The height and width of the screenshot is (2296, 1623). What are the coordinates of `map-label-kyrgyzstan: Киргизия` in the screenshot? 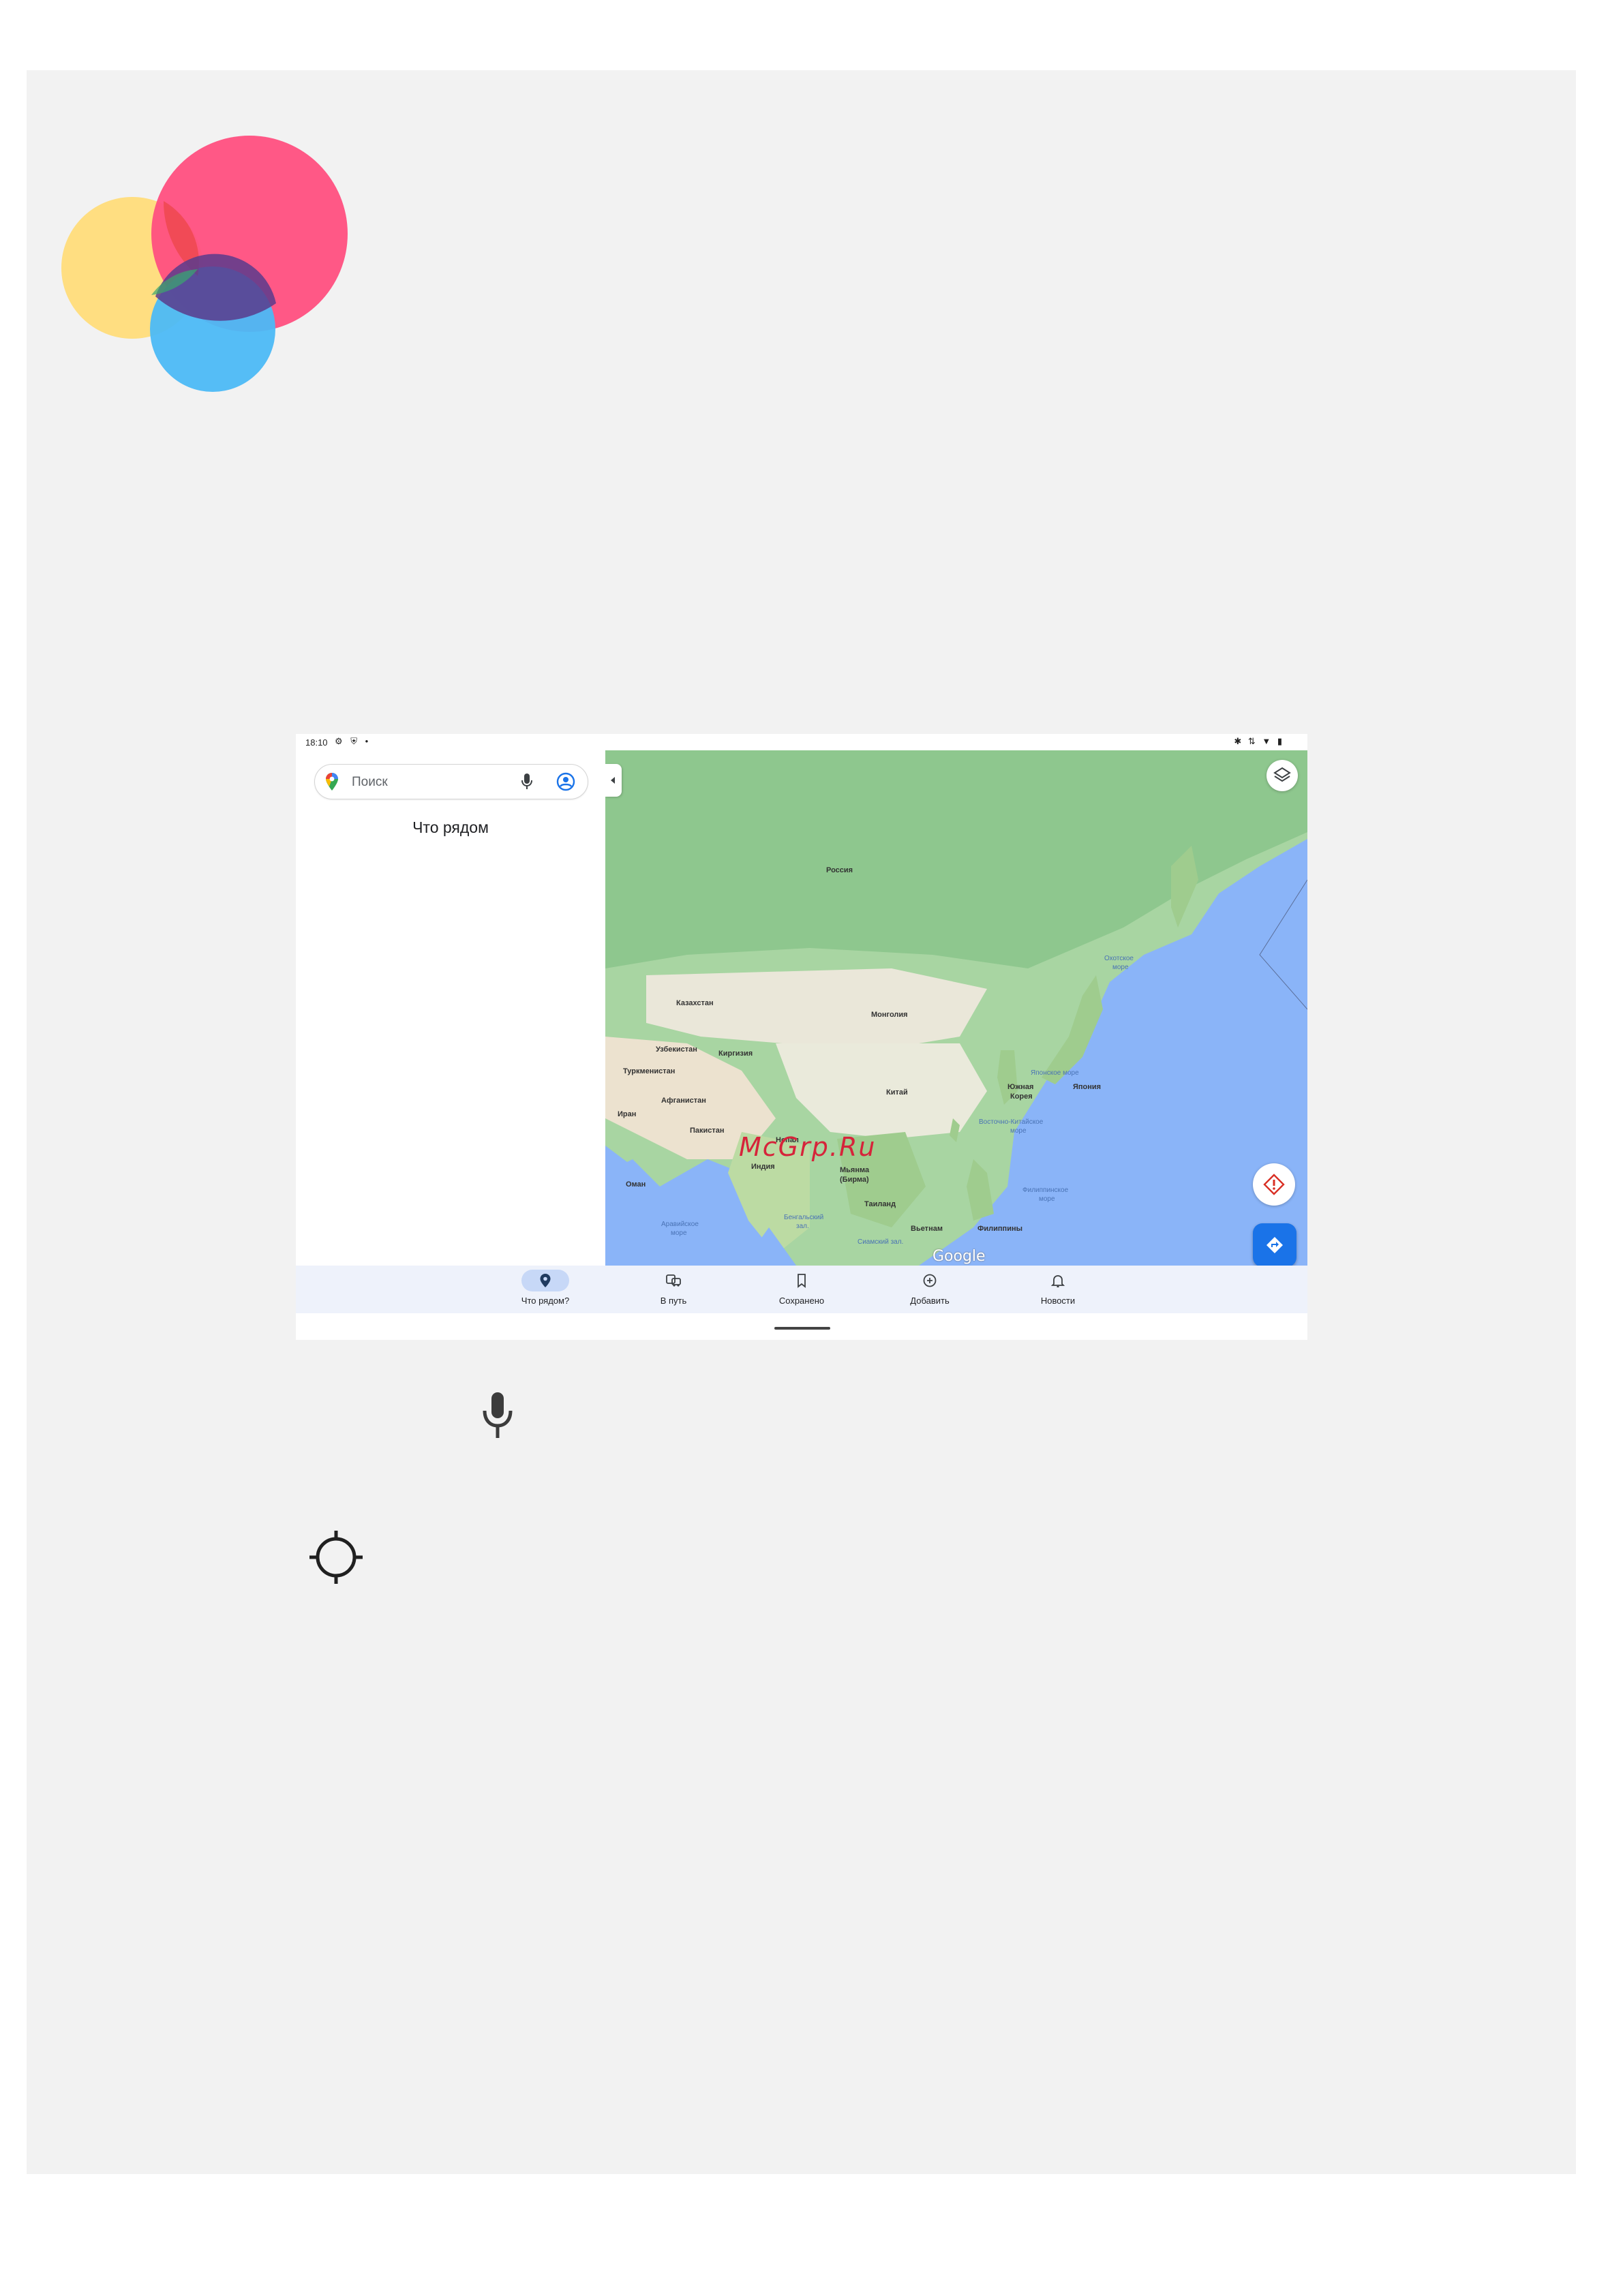 It's located at (736, 1054).